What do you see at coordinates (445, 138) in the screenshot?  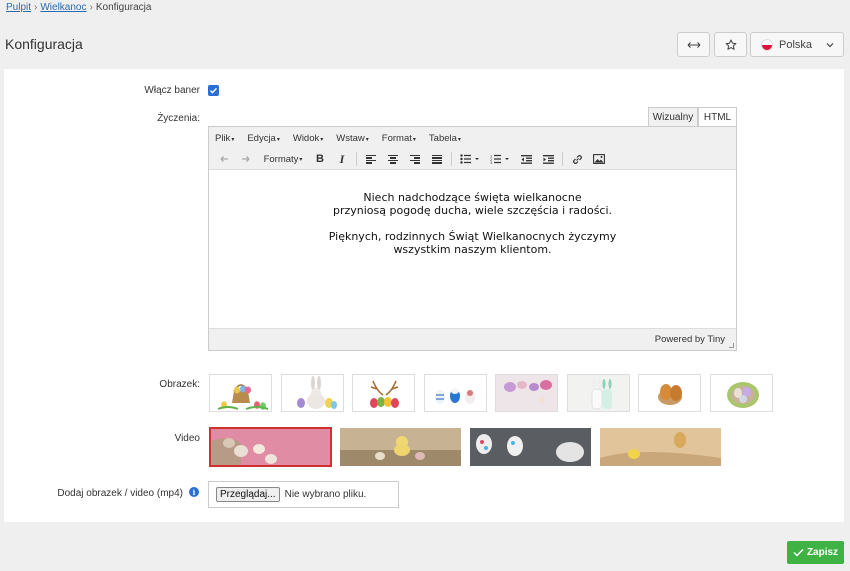 I see `menu-table: Tabela` at bounding box center [445, 138].